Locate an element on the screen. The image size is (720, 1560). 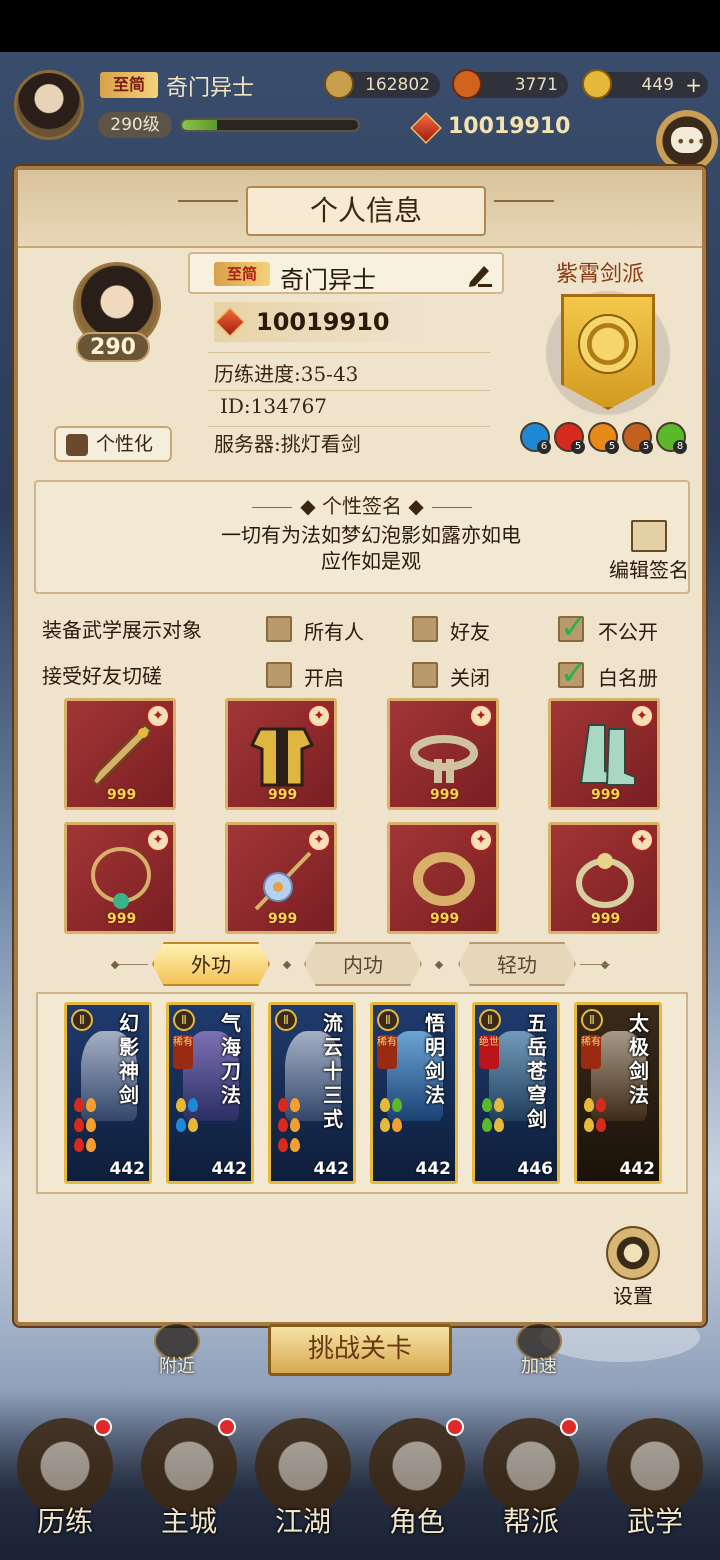
equip-slot-sword: ✦ 999 is located at coordinates (120, 754).